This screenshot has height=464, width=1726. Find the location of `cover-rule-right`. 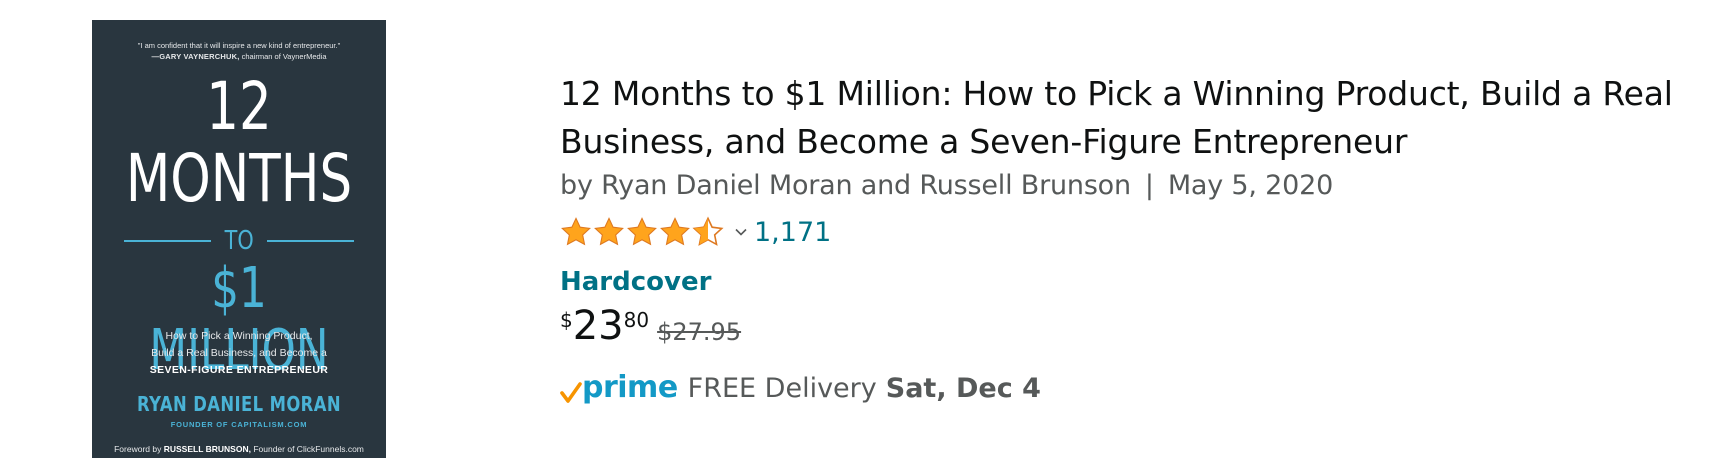

cover-rule-right is located at coordinates (311, 241).